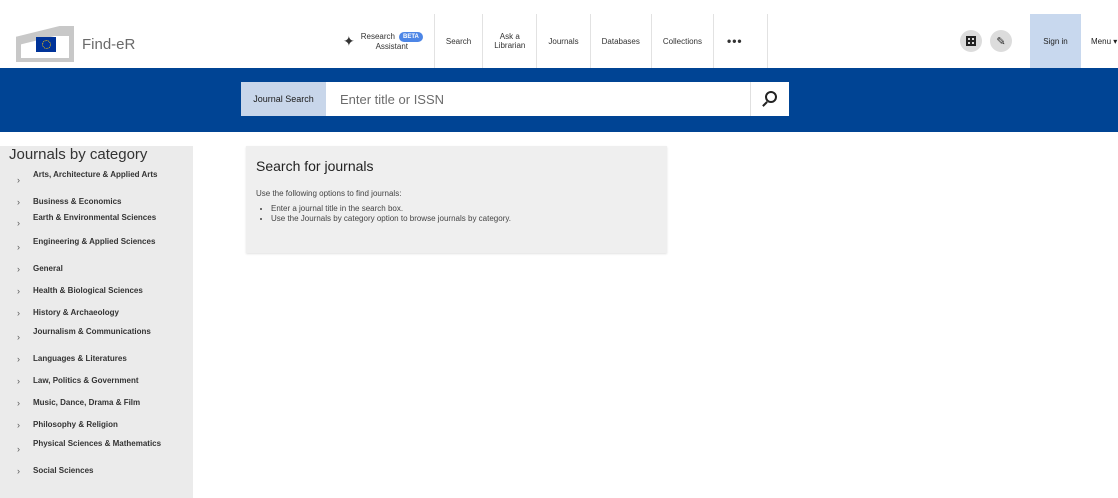  I want to click on nav-ask-a-librarian: Ask a Librarian, so click(509, 41).